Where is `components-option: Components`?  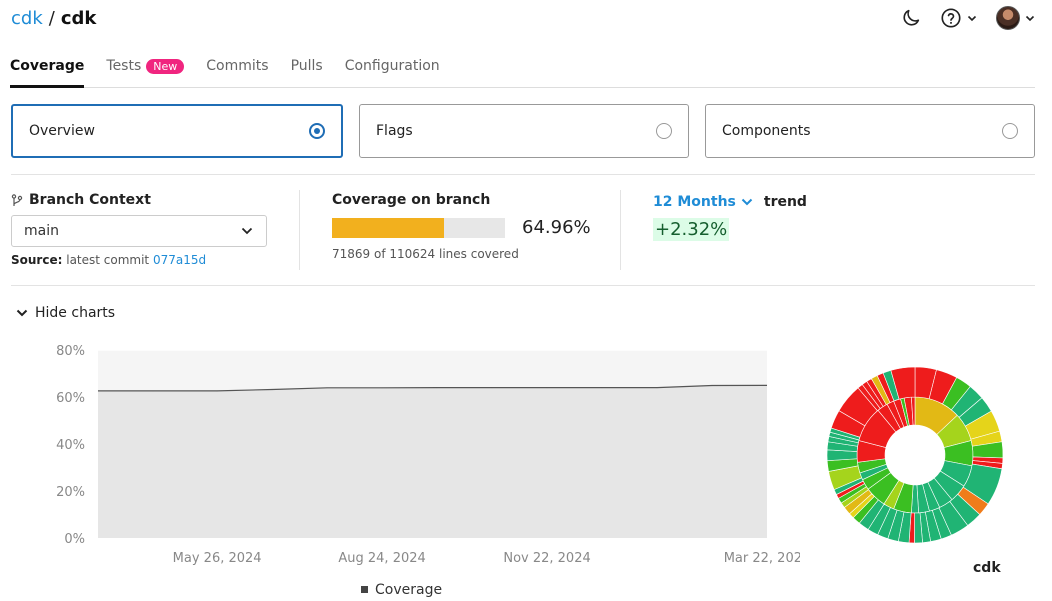
components-option: Components is located at coordinates (870, 131).